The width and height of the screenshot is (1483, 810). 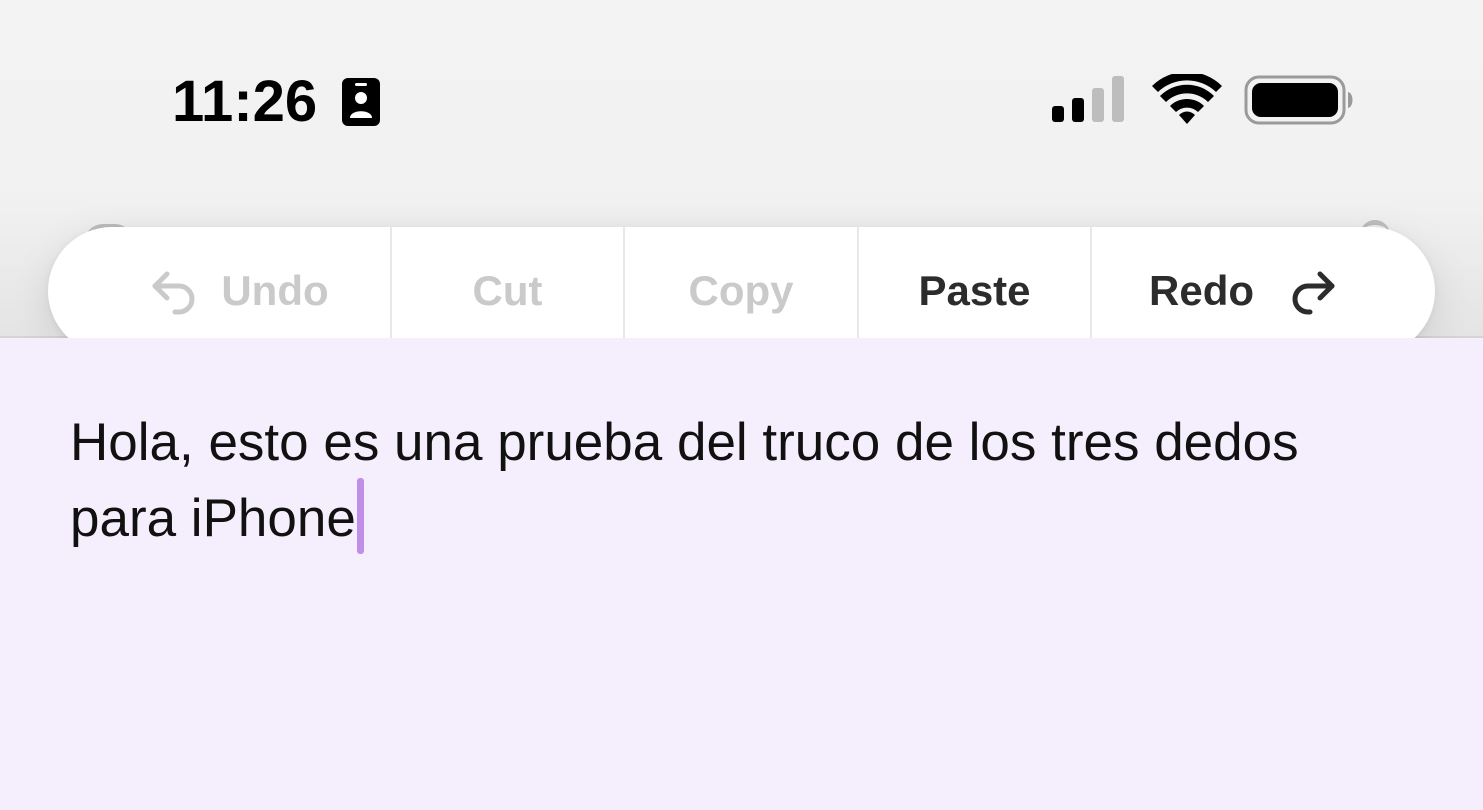 What do you see at coordinates (1201, 290) in the screenshot?
I see `redo-label: Redo` at bounding box center [1201, 290].